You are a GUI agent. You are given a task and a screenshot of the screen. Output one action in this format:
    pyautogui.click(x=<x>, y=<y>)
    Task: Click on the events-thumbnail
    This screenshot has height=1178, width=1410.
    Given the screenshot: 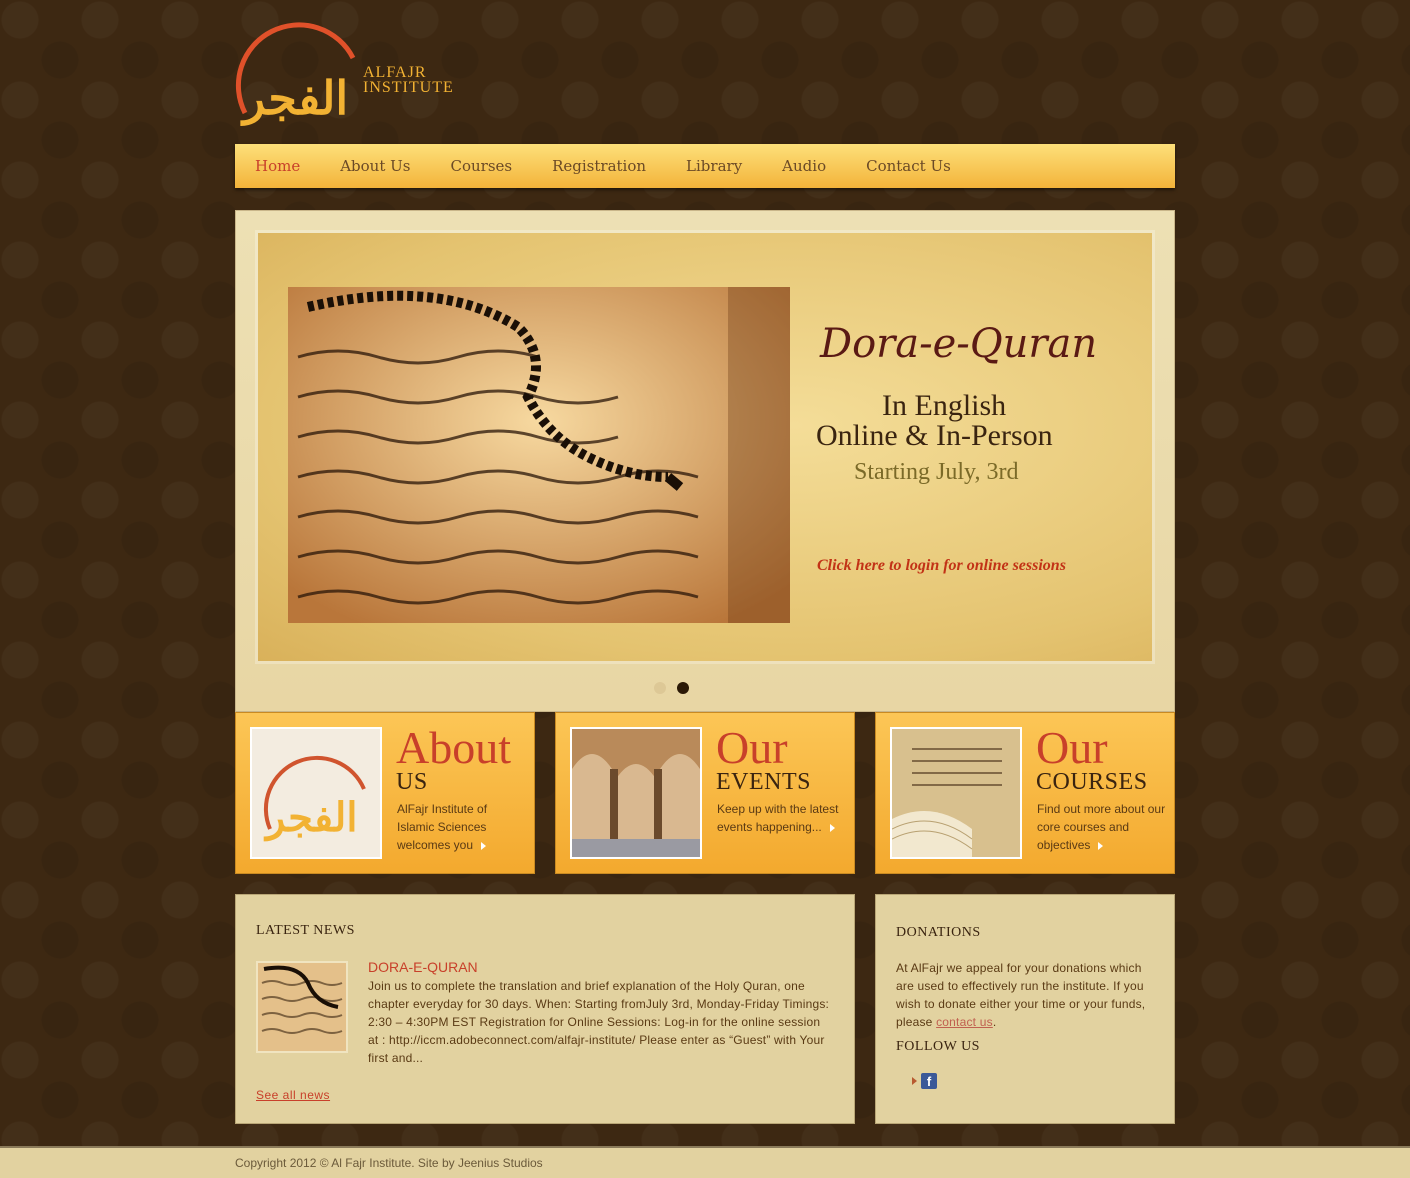 What is the action you would take?
    pyautogui.click(x=636, y=793)
    